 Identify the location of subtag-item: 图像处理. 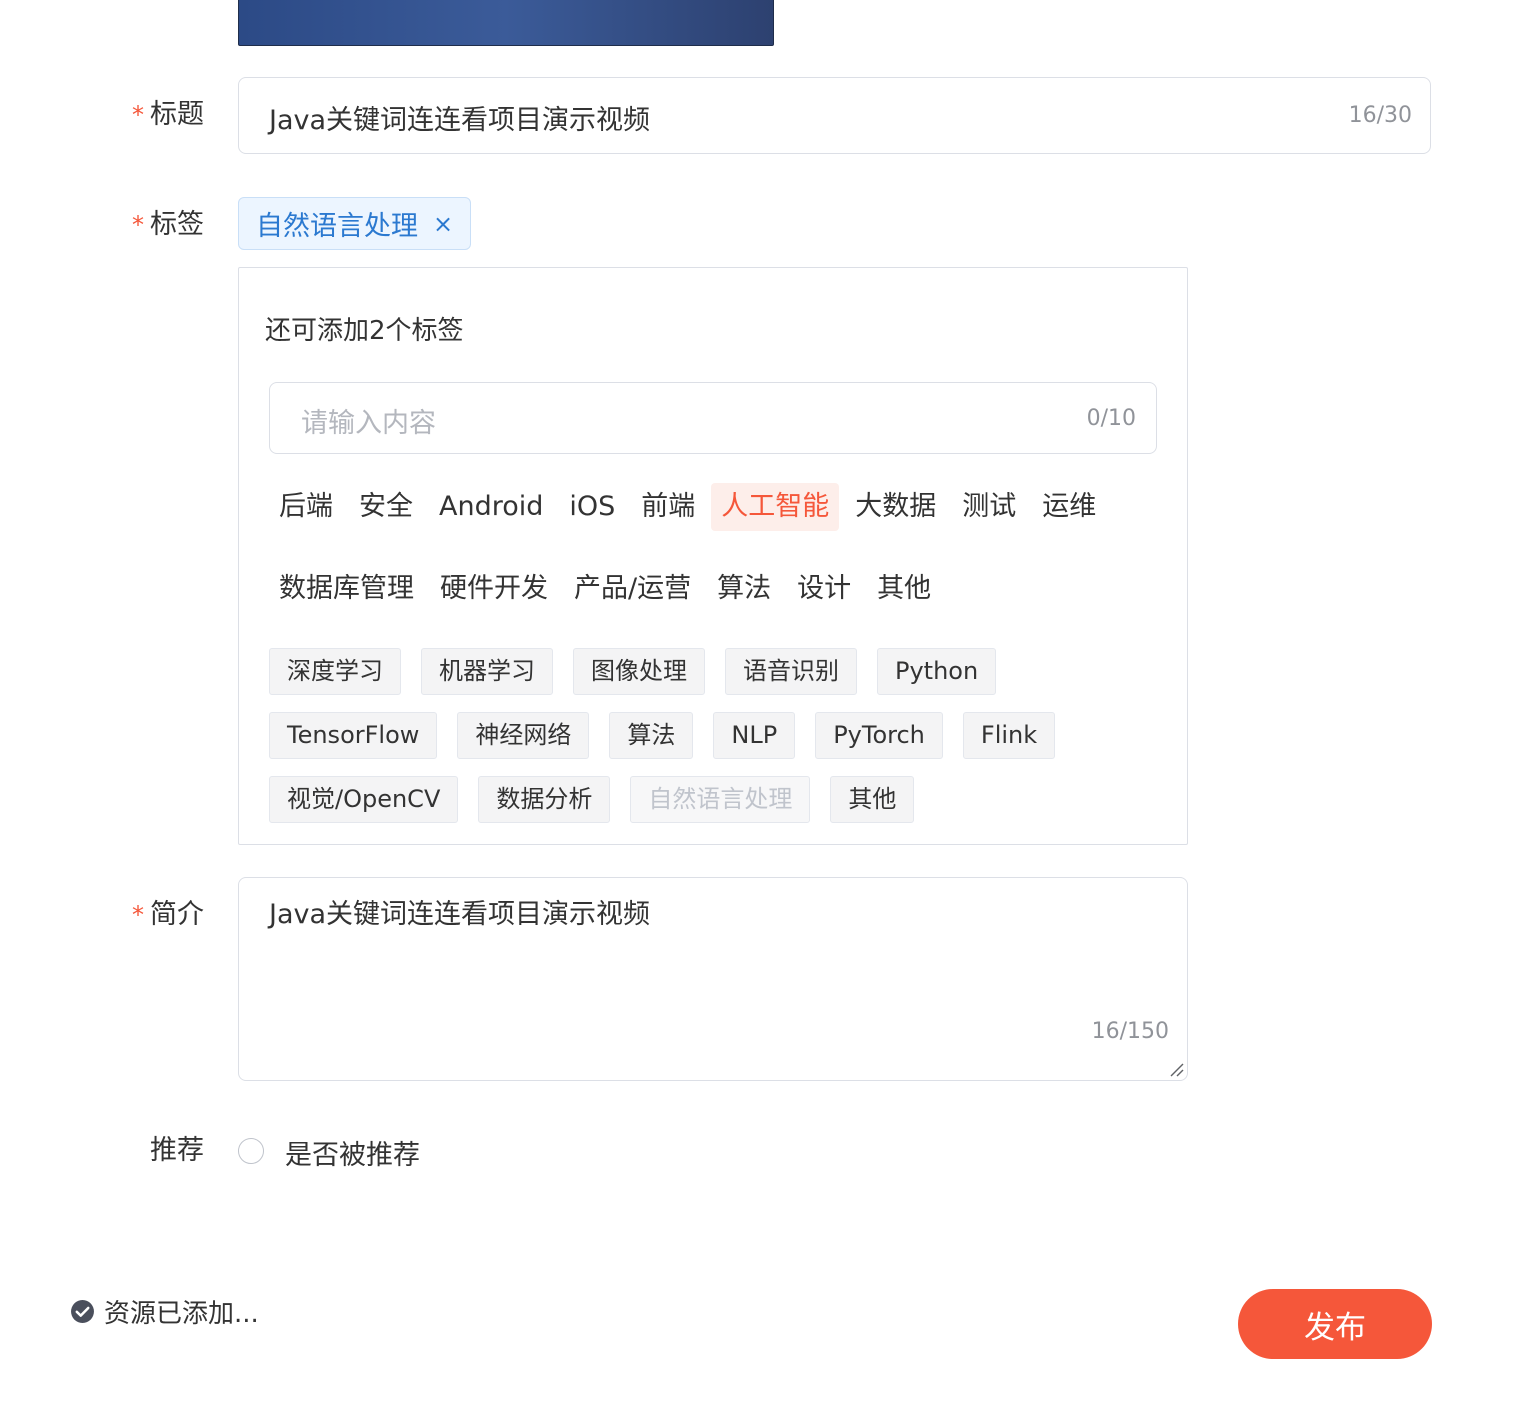
(639, 671).